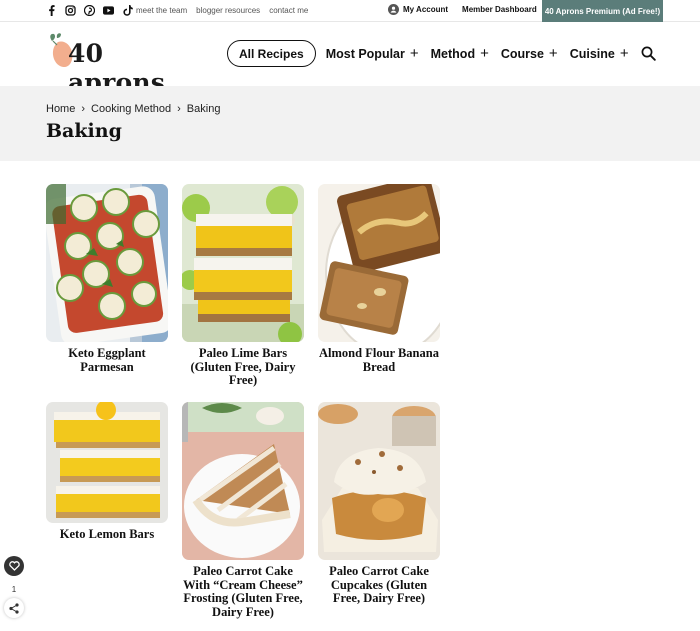 Image resolution: width=700 pixels, height=631 pixels. Describe the element at coordinates (648, 53) in the screenshot. I see `search-icon` at that location.